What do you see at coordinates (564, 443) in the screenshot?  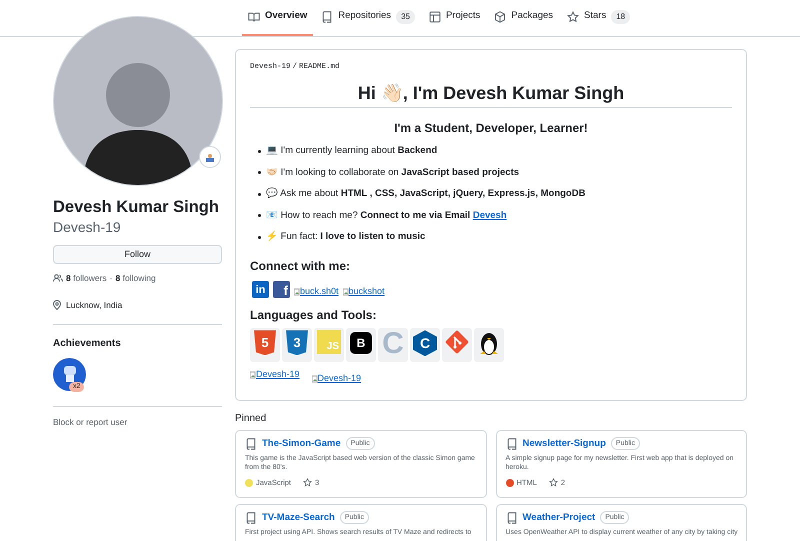 I see `repo-name-link: Newsletter-Signup` at bounding box center [564, 443].